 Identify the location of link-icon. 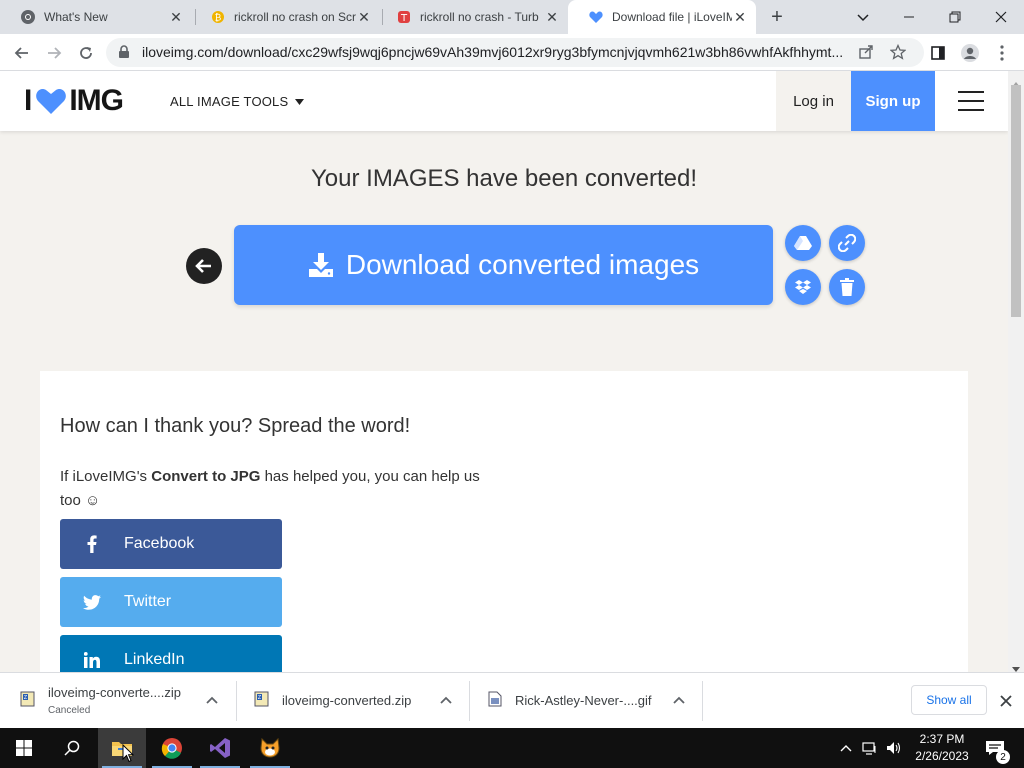
(847, 243).